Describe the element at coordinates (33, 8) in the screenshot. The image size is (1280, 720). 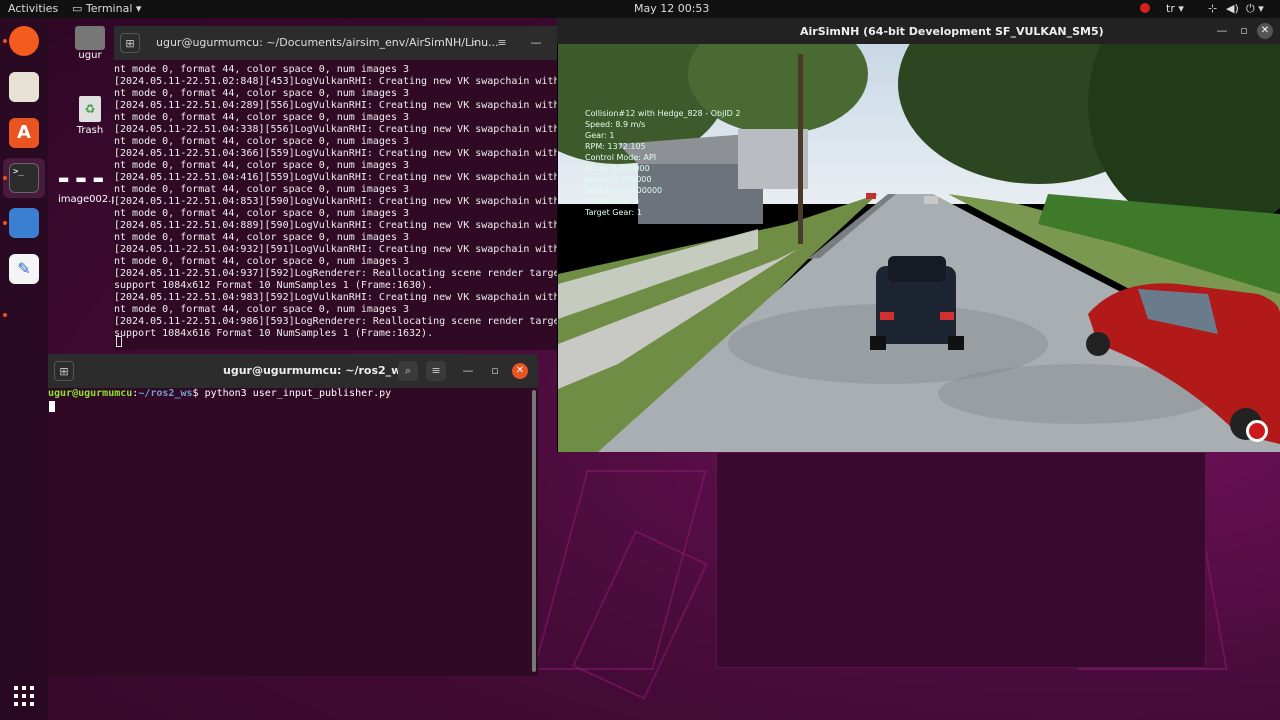
I see `activities-button: Activities` at that location.